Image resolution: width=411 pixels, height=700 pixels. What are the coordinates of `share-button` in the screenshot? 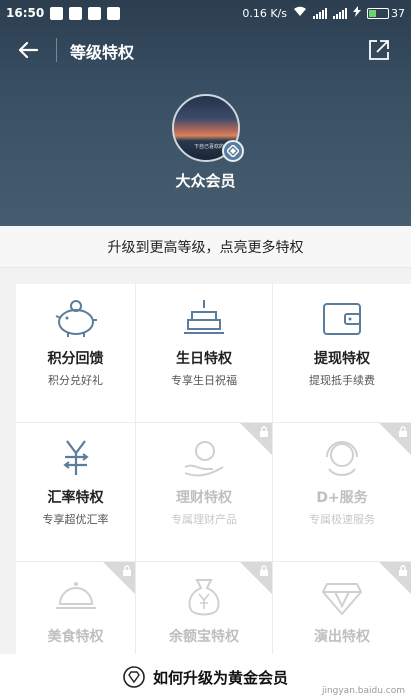 It's located at (379, 50).